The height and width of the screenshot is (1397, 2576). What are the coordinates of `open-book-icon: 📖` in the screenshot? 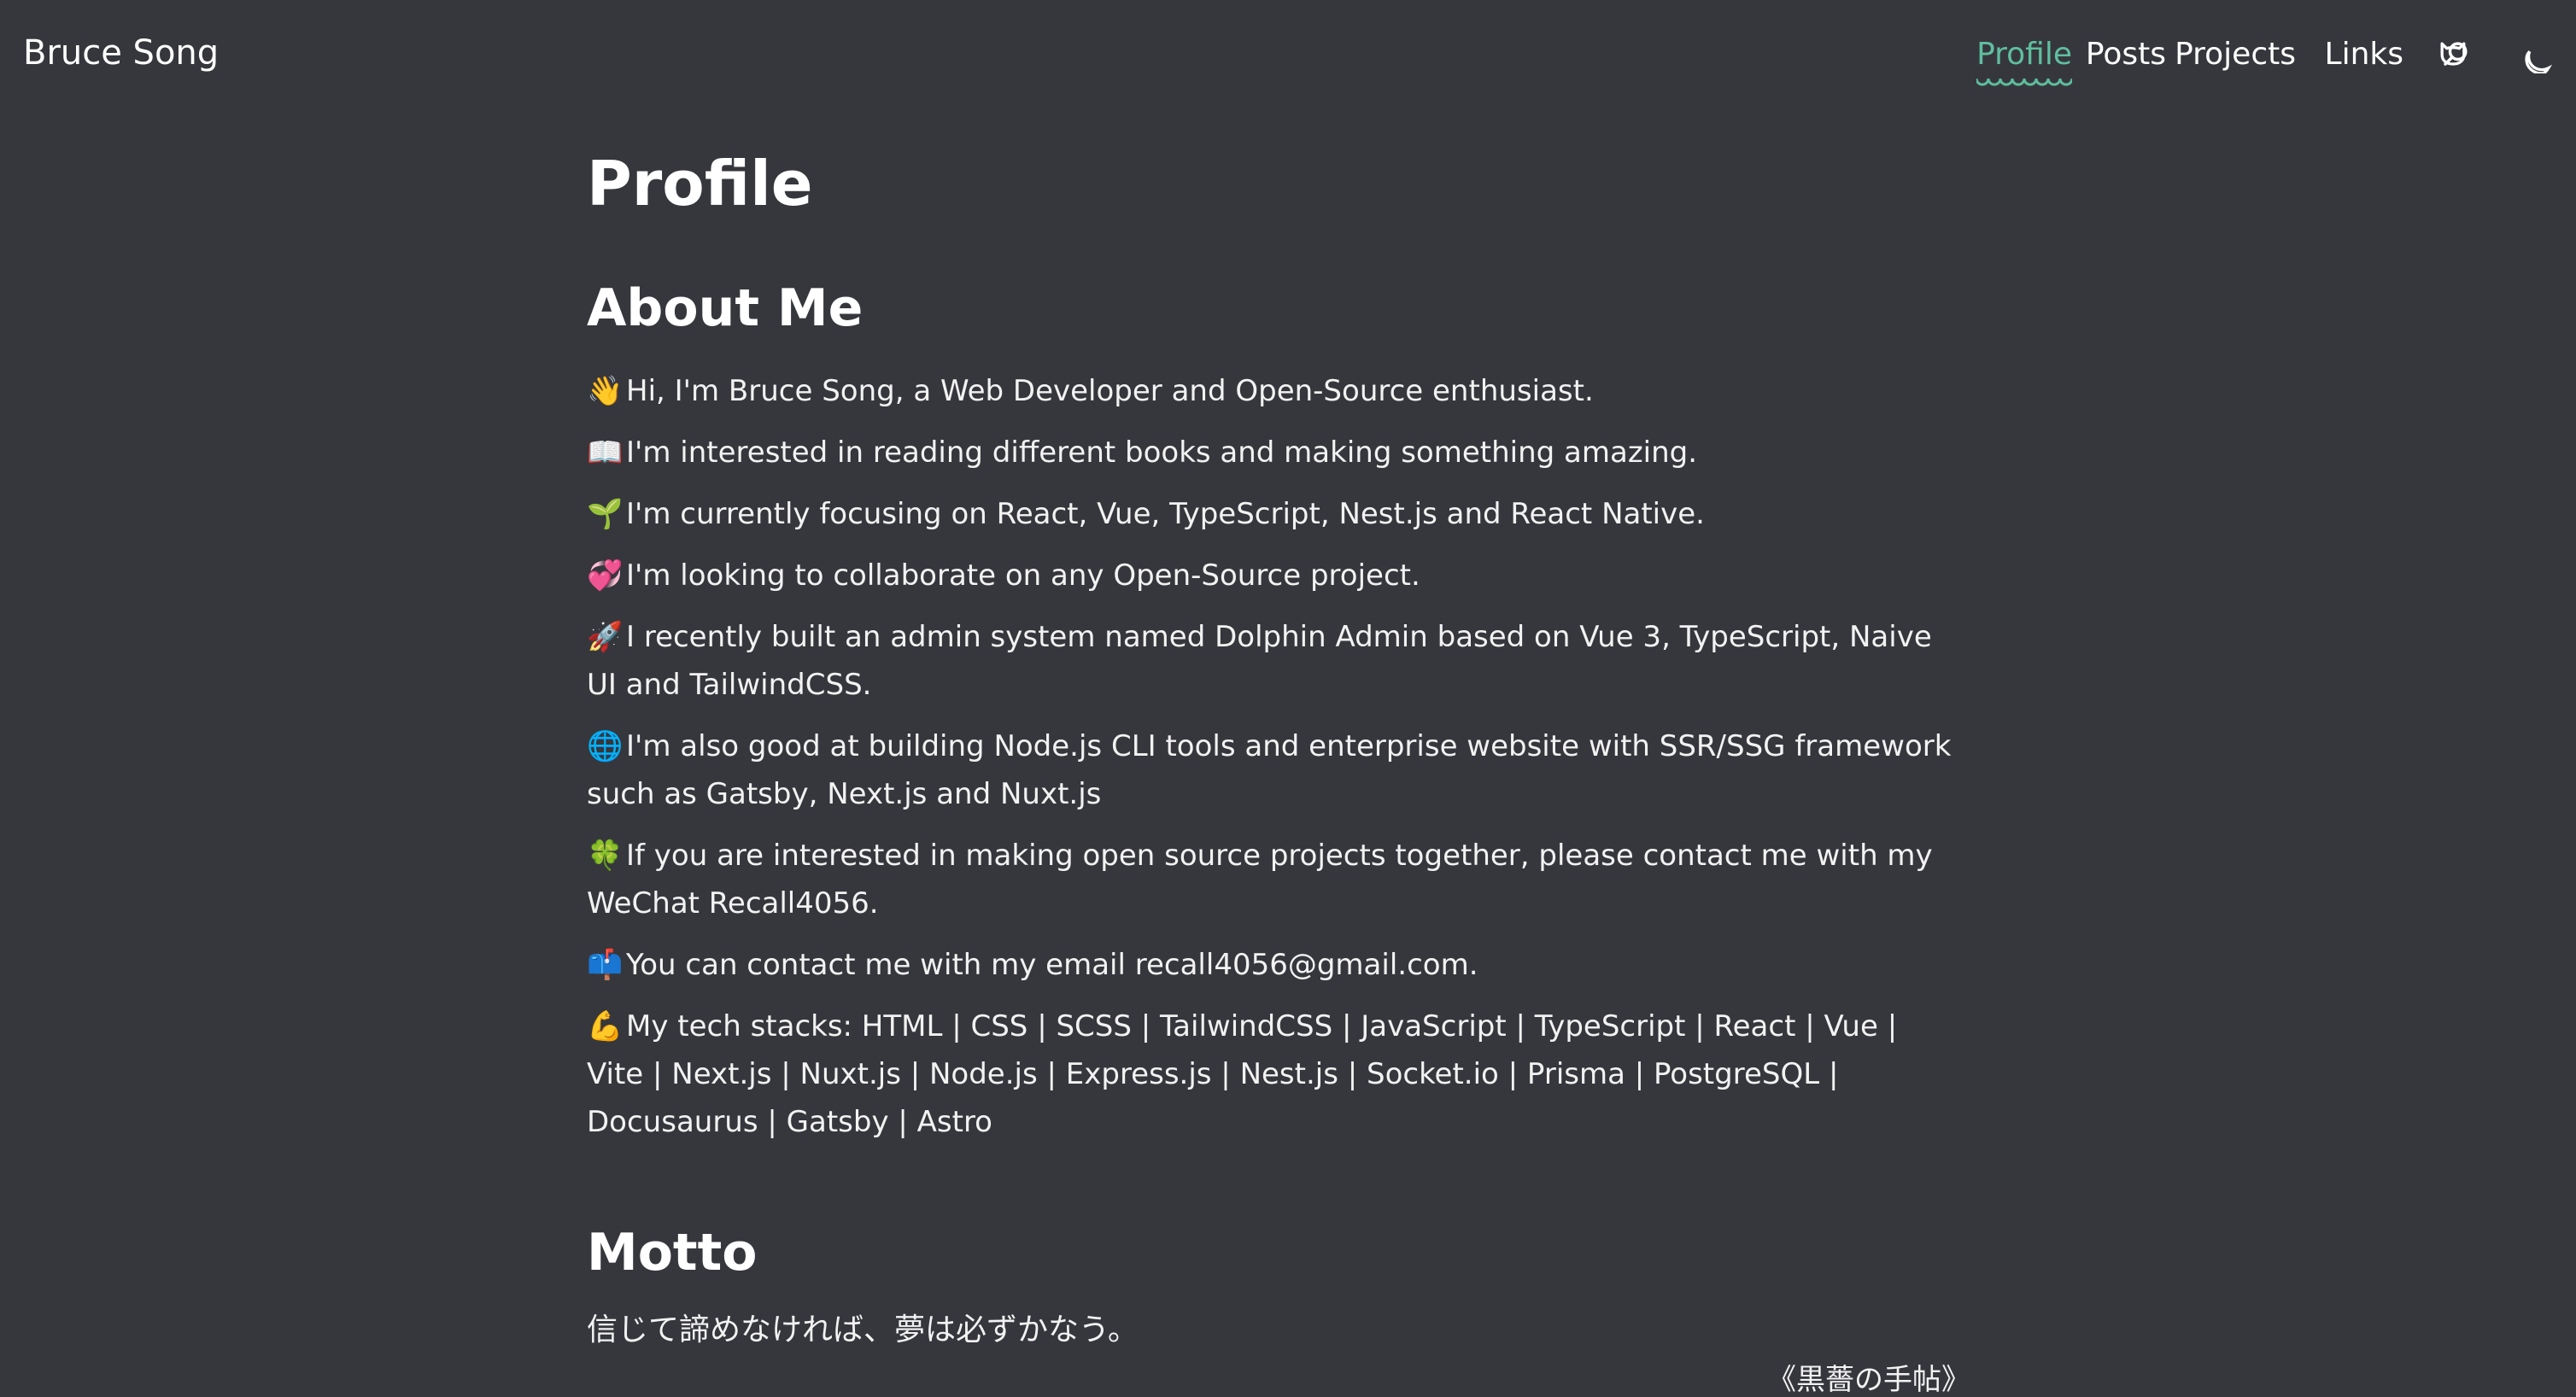 It's located at (605, 452).